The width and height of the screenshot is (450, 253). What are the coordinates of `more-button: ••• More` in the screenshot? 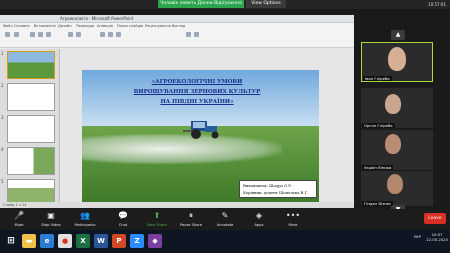 It's located at (293, 219).